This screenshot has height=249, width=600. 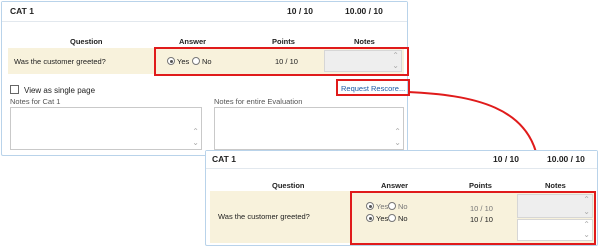 What do you see at coordinates (566, 159) in the screenshot?
I see `category-total: 10.00 / 10` at bounding box center [566, 159].